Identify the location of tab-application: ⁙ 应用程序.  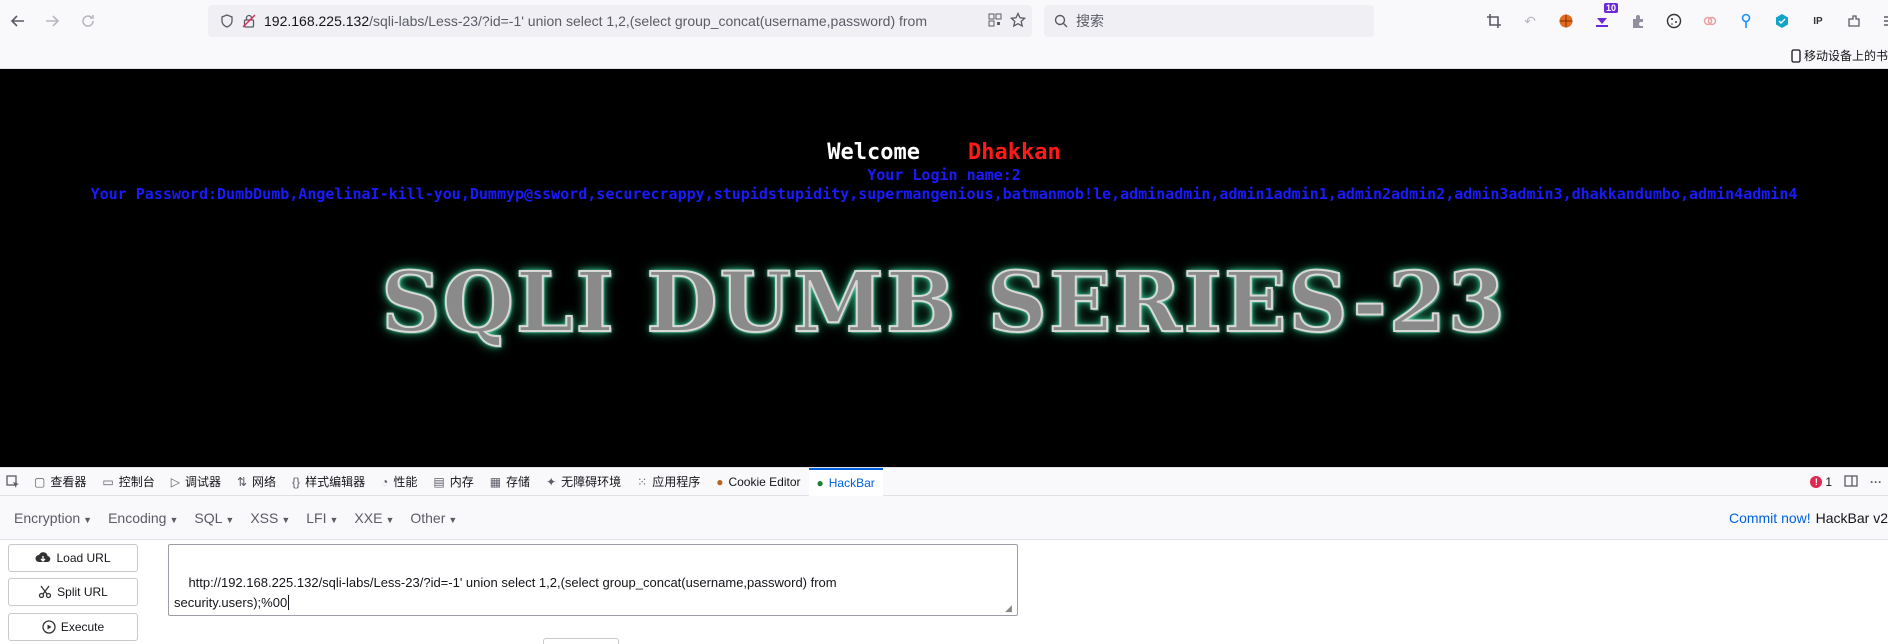
(668, 482).